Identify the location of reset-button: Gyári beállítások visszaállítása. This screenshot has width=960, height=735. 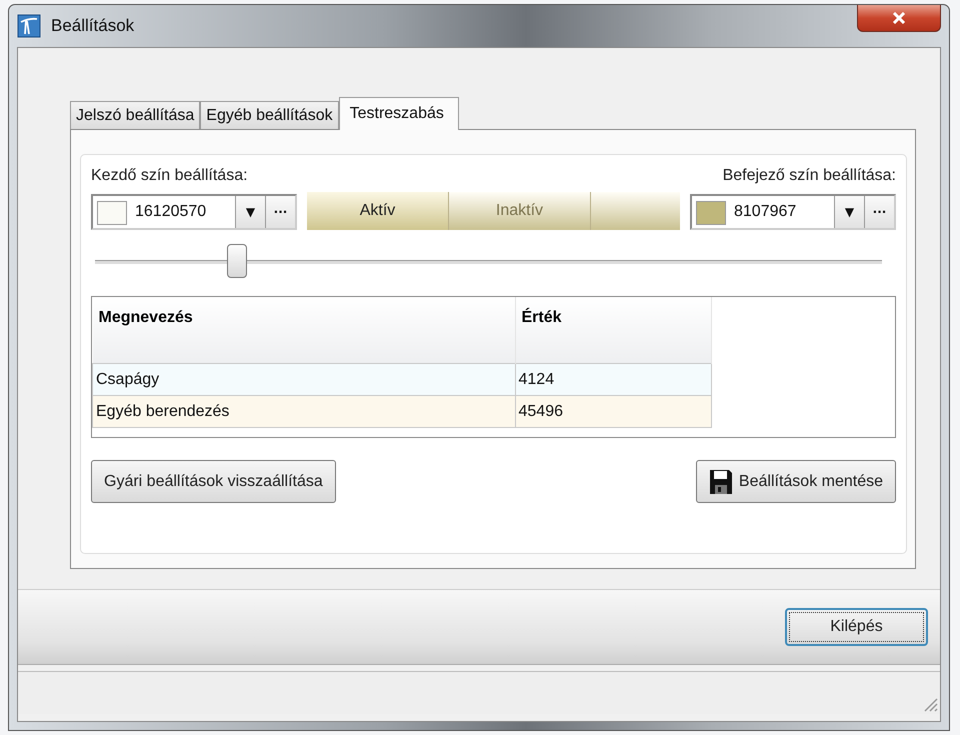
(213, 481).